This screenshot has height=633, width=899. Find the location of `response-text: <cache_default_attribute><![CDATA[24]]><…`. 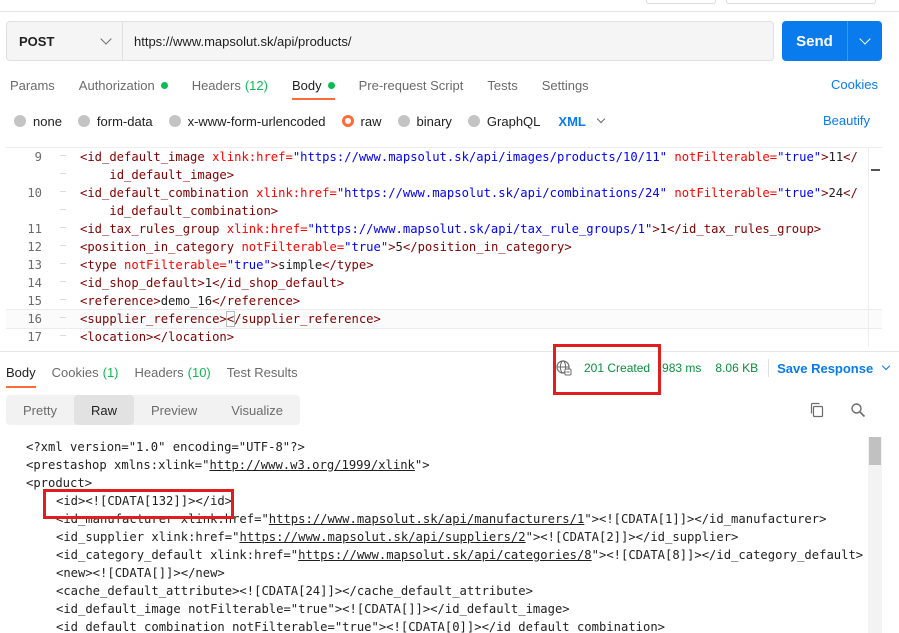

response-text: <cache_default_attribute><![CDATA[24]]><… is located at coordinates (294, 591).